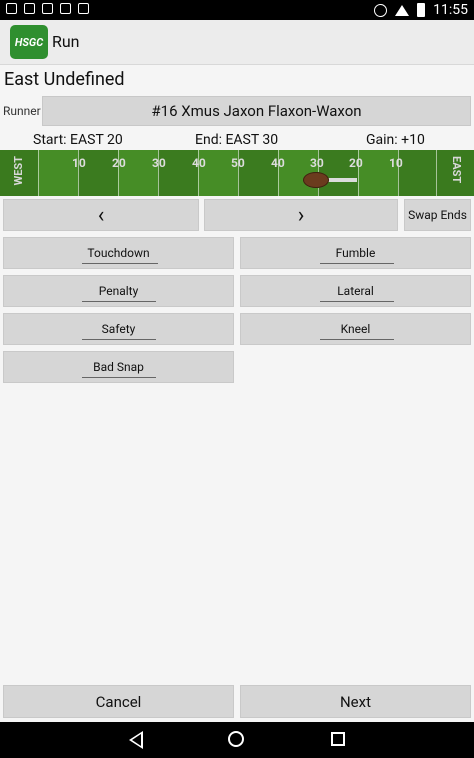 This screenshot has height=758, width=474. Describe the element at coordinates (238, 163) in the screenshot. I see `yard-number: 50` at that location.